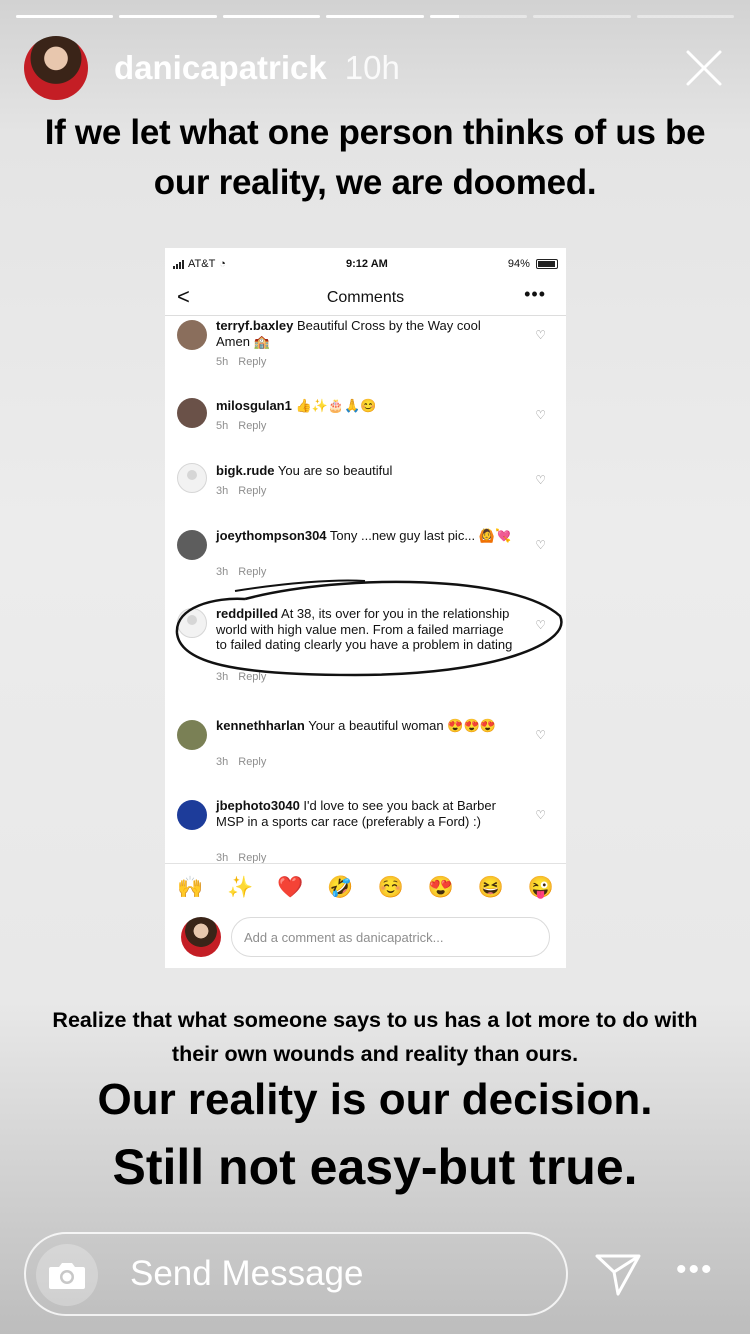  I want to click on camera-icon, so click(67, 1276).